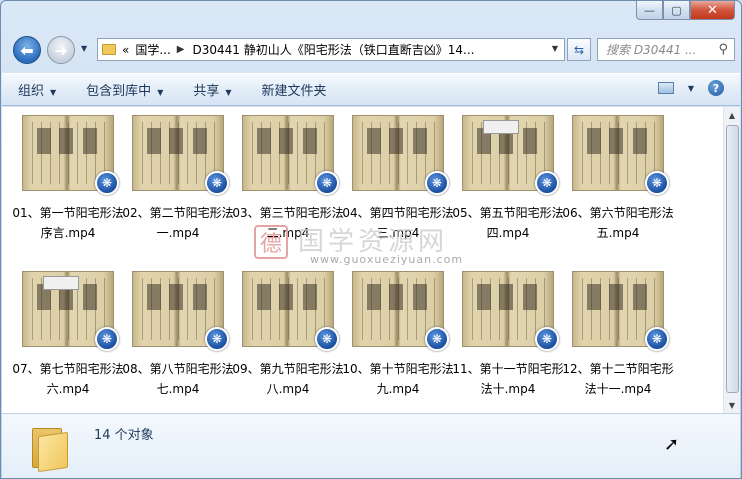  Describe the element at coordinates (178, 182) in the screenshot. I see `file-item: ❋ 02、第二节阳宅形法一.mp4` at that location.